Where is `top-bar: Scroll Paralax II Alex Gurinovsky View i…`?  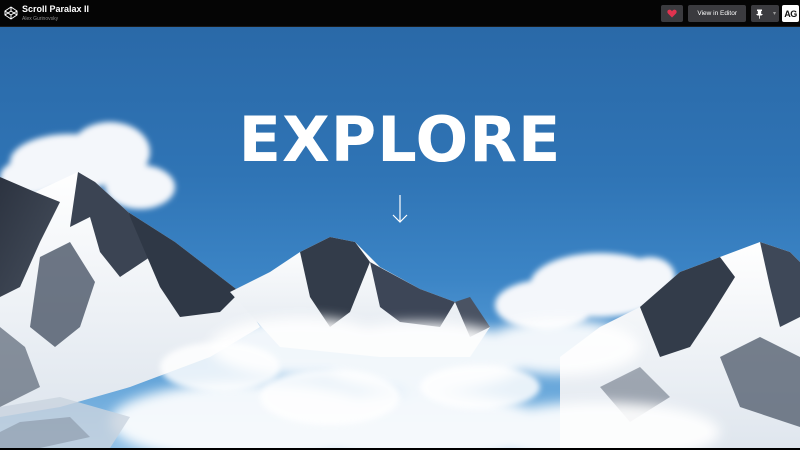
top-bar: Scroll Paralax II Alex Gurinovsky View i… is located at coordinates (400, 13).